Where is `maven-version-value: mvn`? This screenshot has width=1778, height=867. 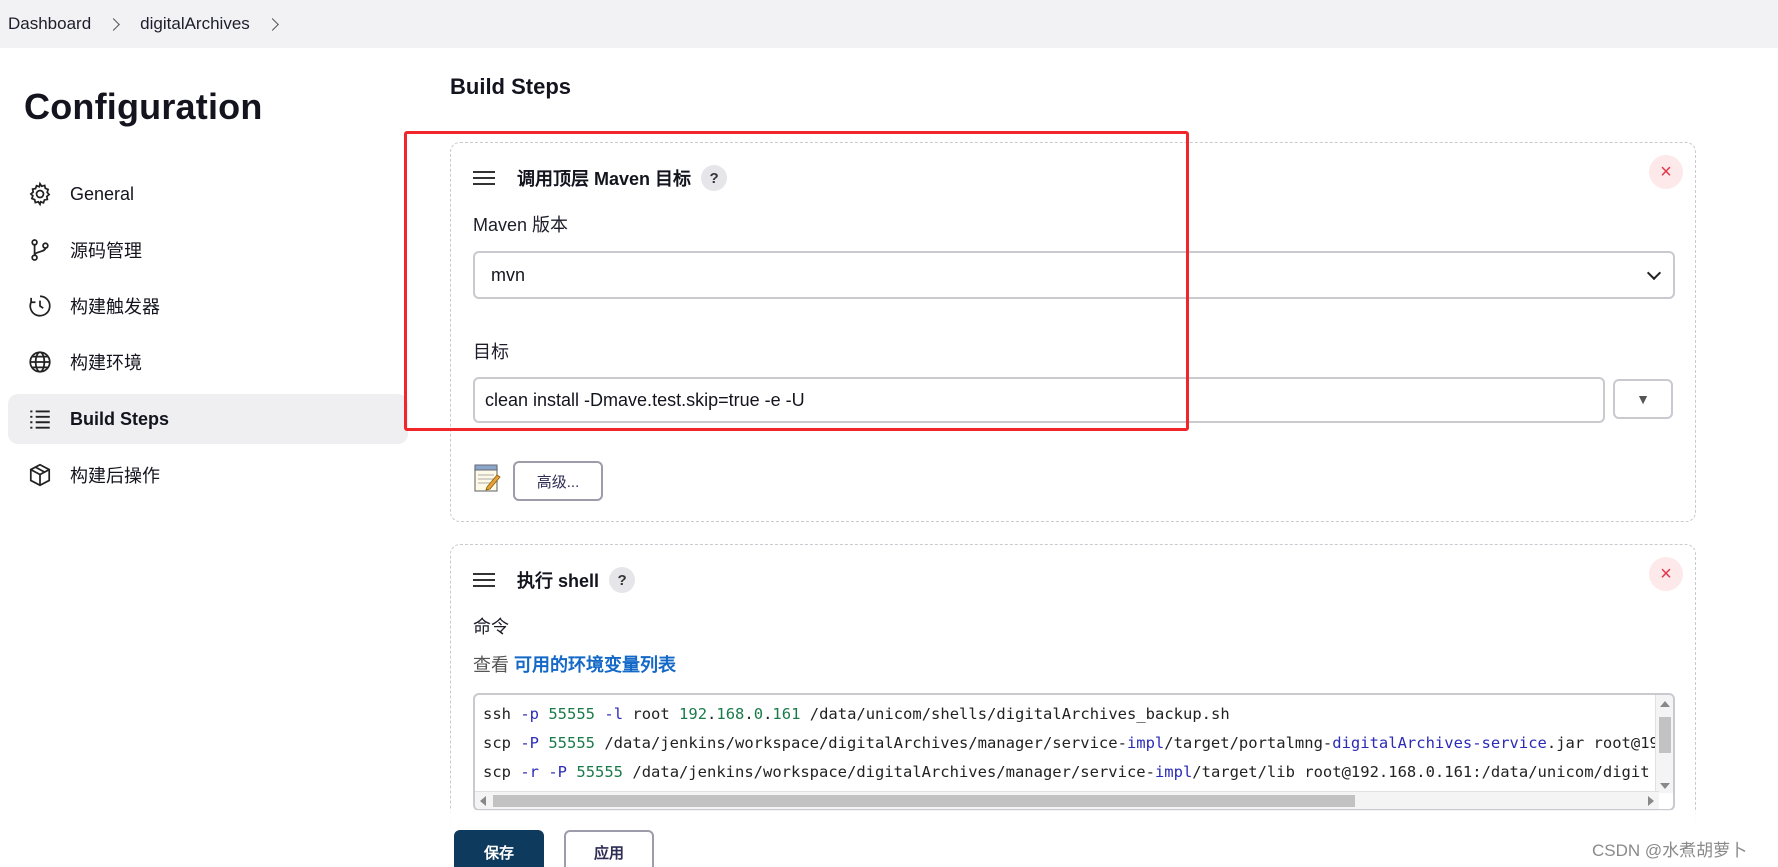
maven-version-value: mvn is located at coordinates (508, 274).